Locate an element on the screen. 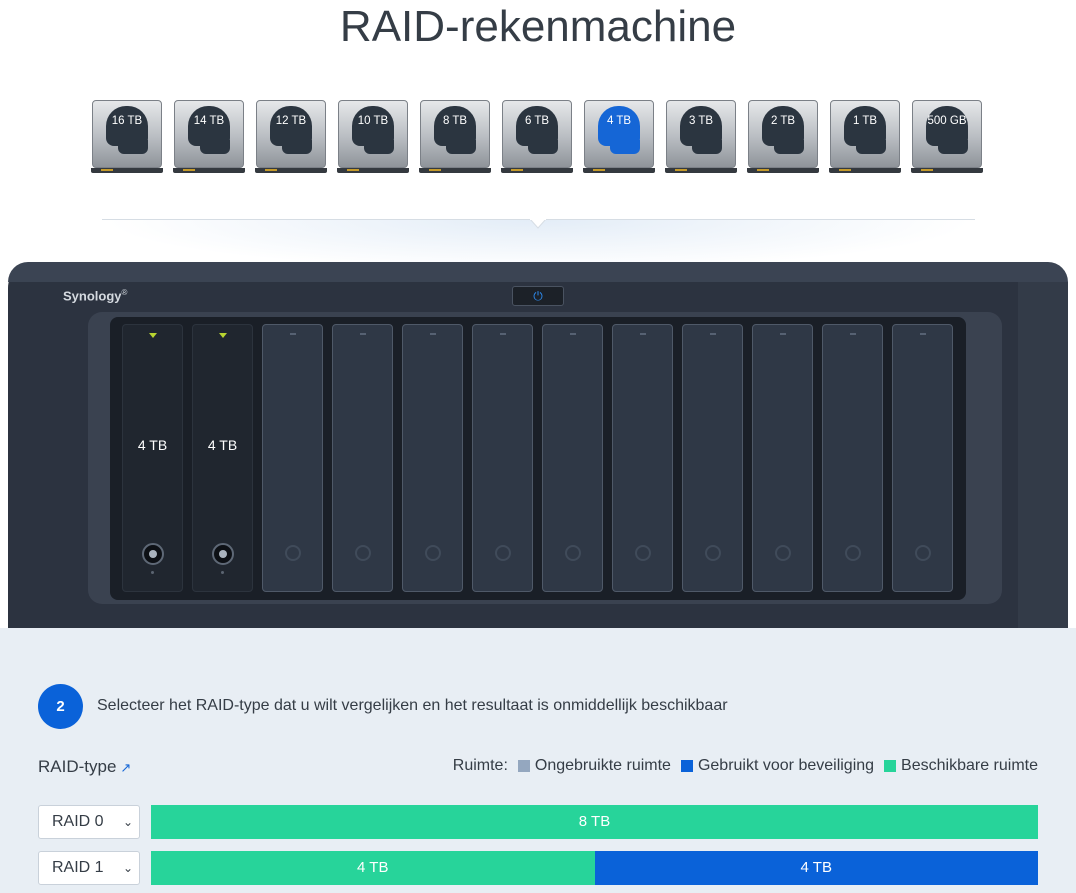 The width and height of the screenshot is (1076, 893). raid-row: RAID 1 ⌄ 4 TB 4 TB is located at coordinates (538, 868).